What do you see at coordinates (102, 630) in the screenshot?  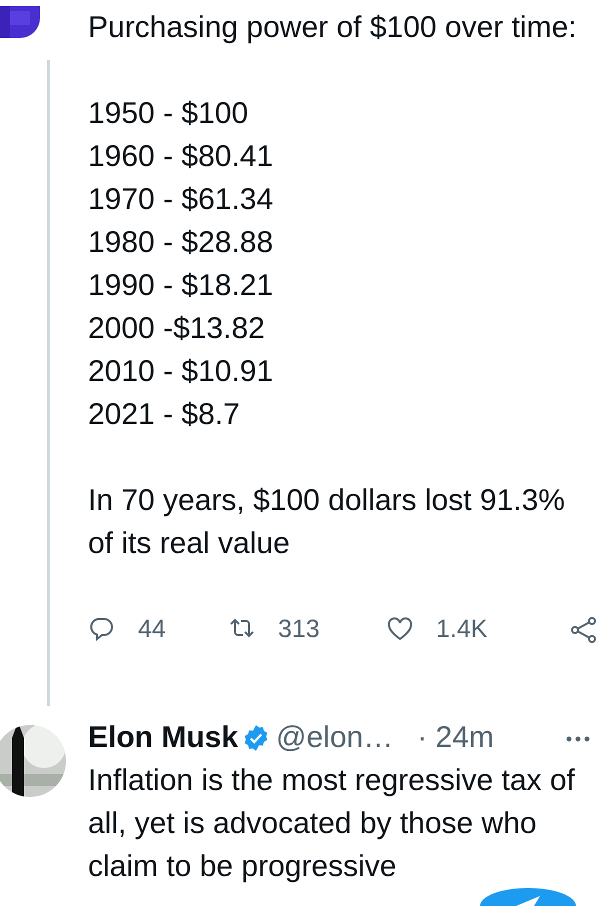 I see `reply-icon` at bounding box center [102, 630].